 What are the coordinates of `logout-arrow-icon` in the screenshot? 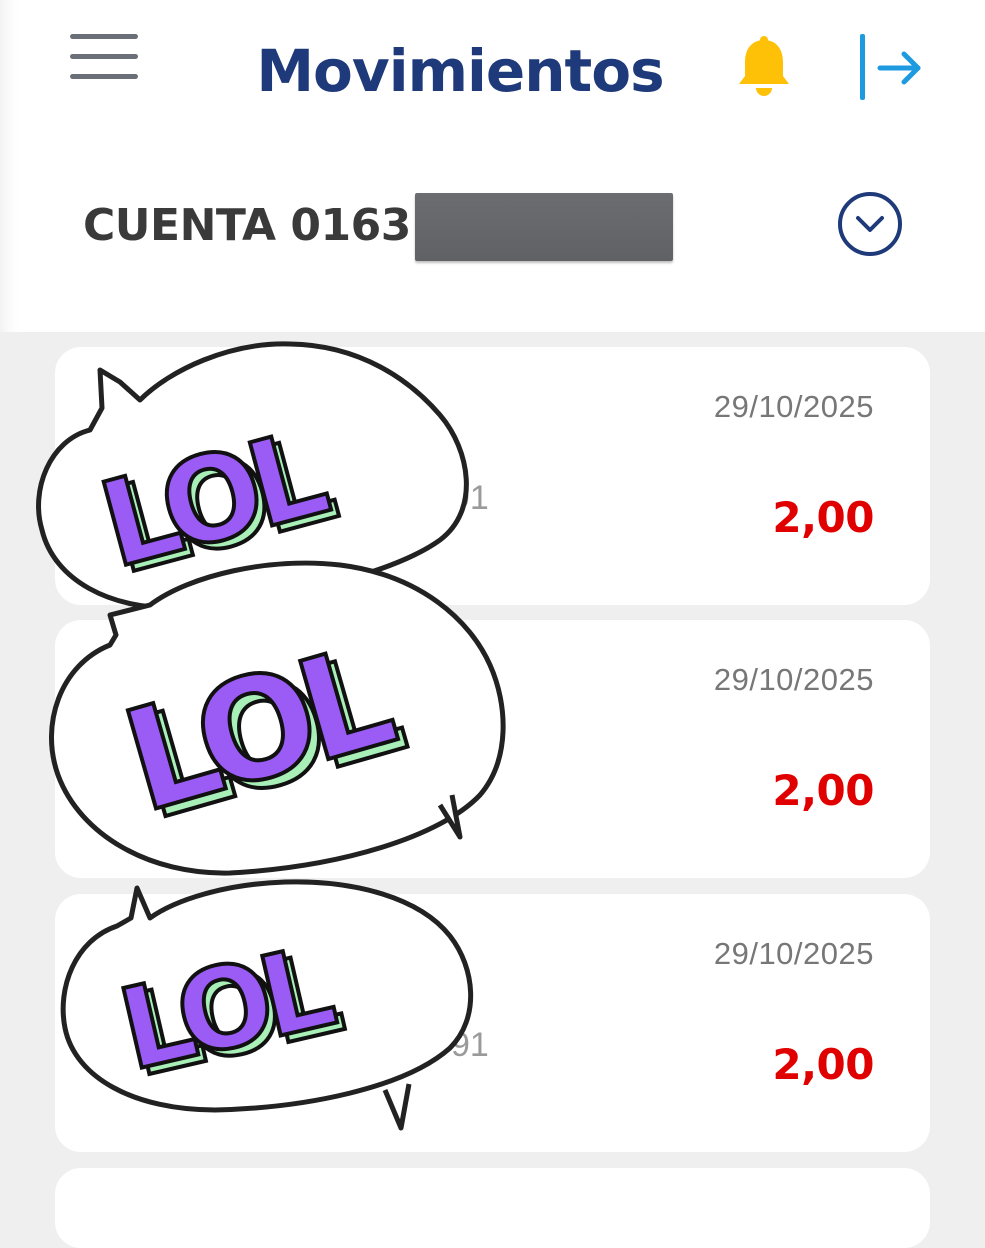 It's located at (891, 68).